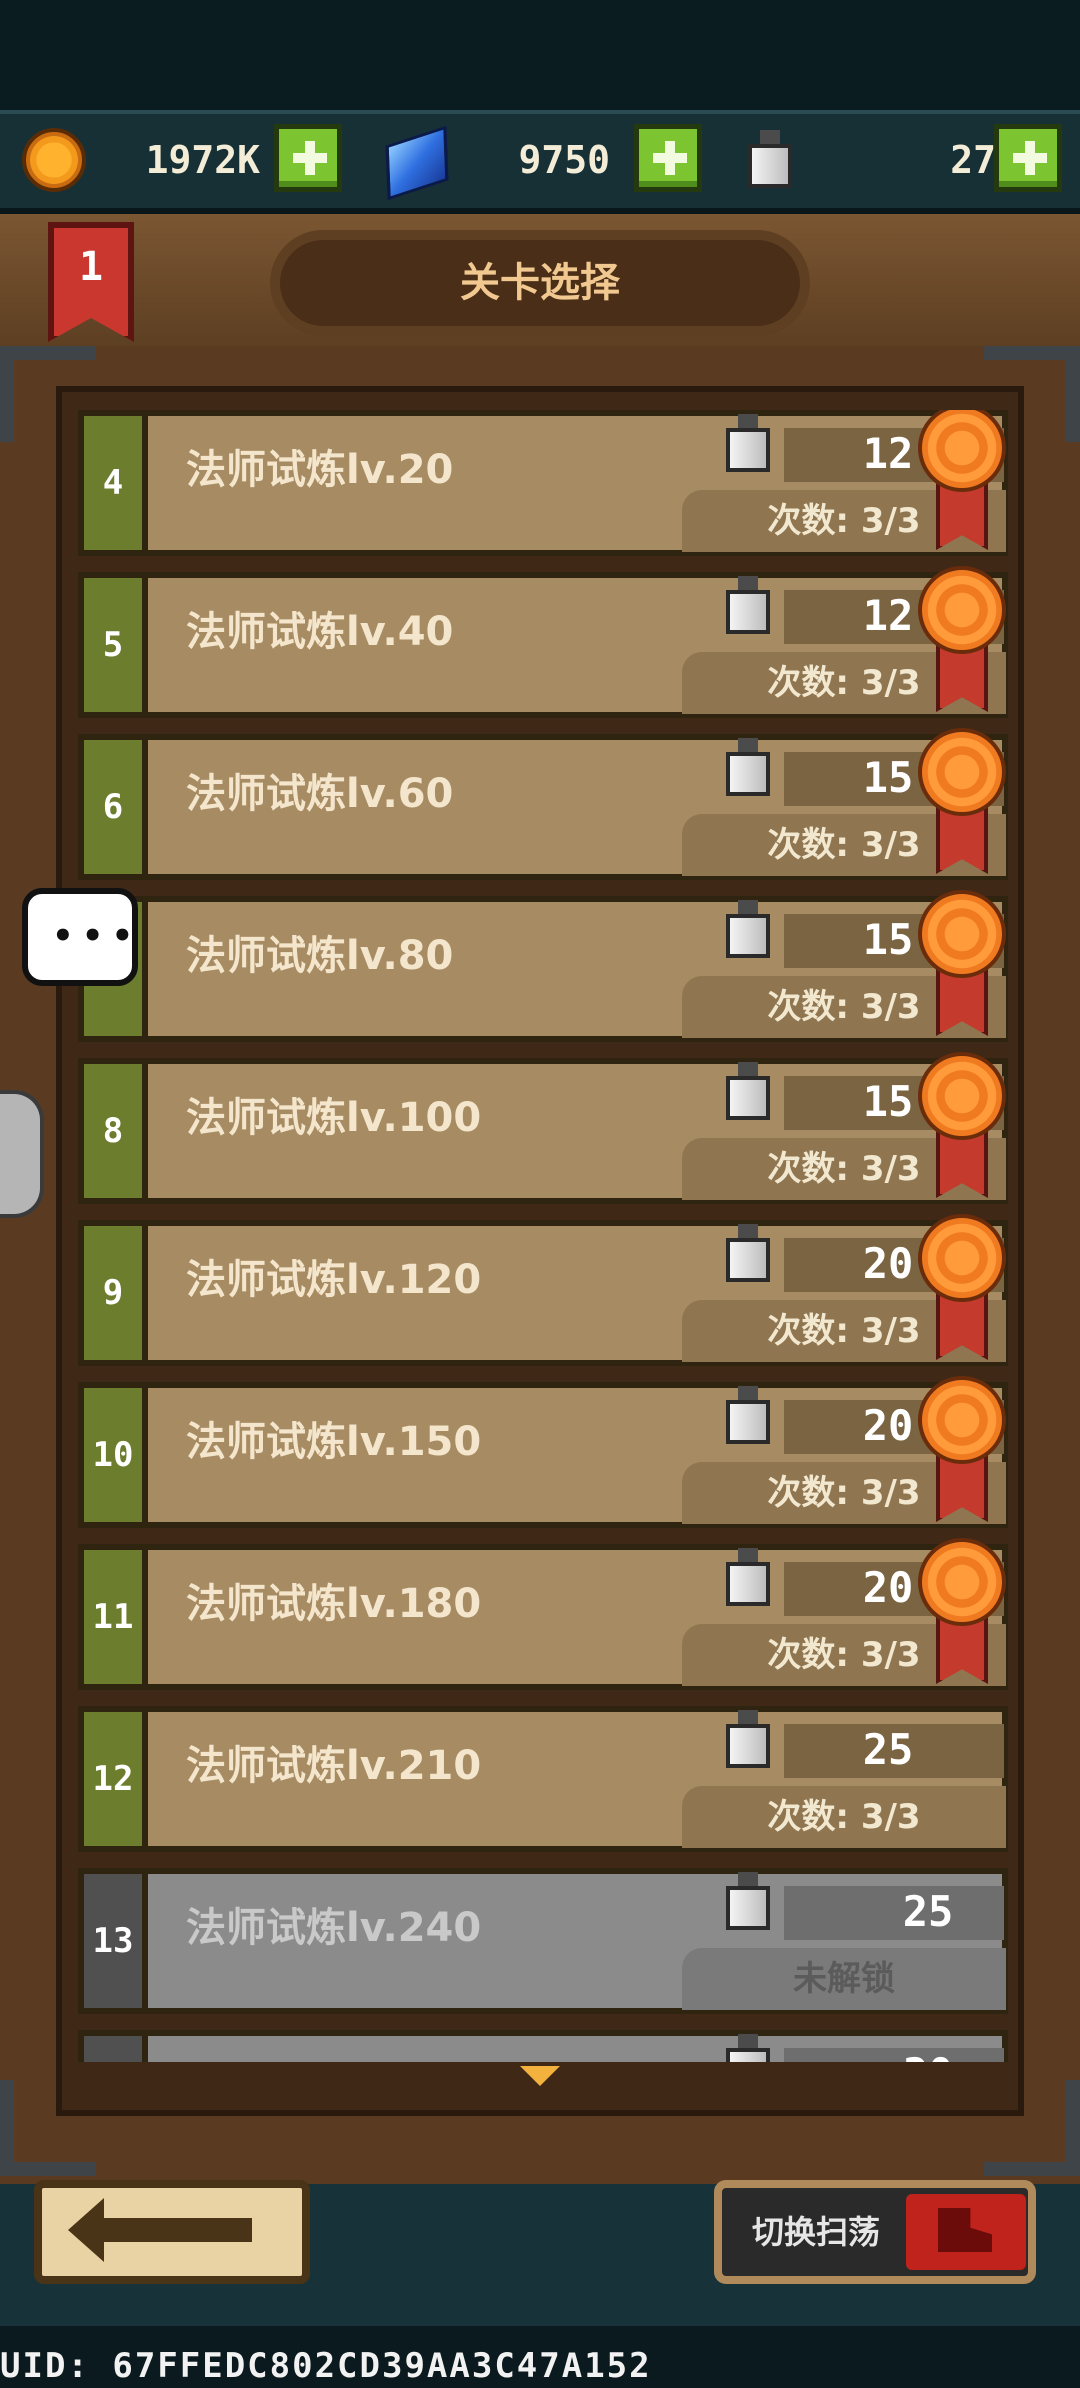  Describe the element at coordinates (928, 2053) in the screenshot. I see `level-cost: 30` at that location.